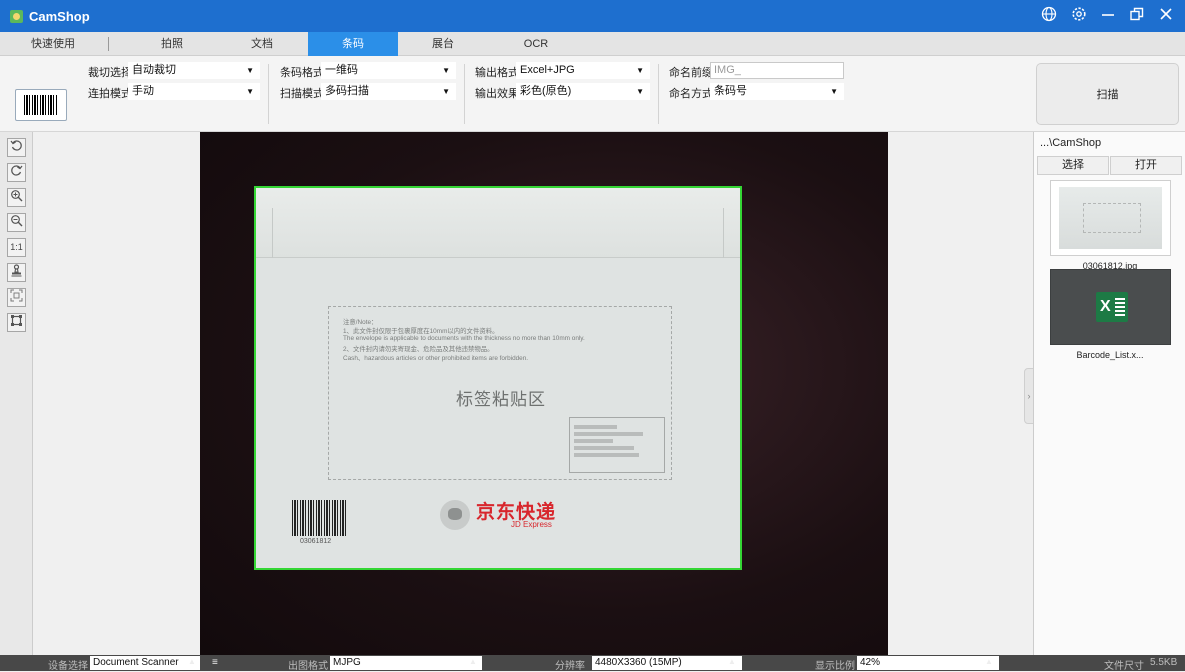 The height and width of the screenshot is (672, 1185). Describe the element at coordinates (691, 94) in the screenshot. I see `naming-label: 命名方式` at that location.